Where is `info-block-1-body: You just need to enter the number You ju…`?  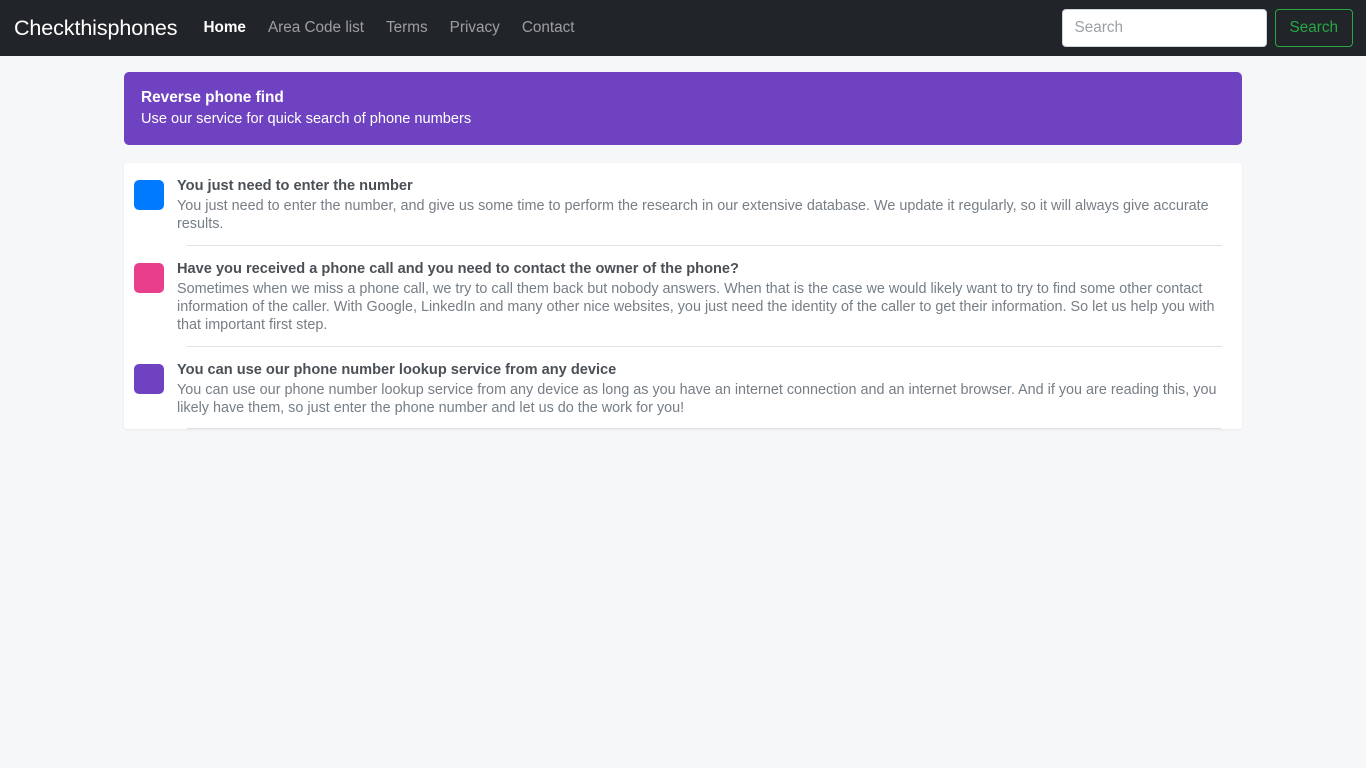
info-block-1-body: You just need to enter the number You ju… is located at coordinates (704, 205).